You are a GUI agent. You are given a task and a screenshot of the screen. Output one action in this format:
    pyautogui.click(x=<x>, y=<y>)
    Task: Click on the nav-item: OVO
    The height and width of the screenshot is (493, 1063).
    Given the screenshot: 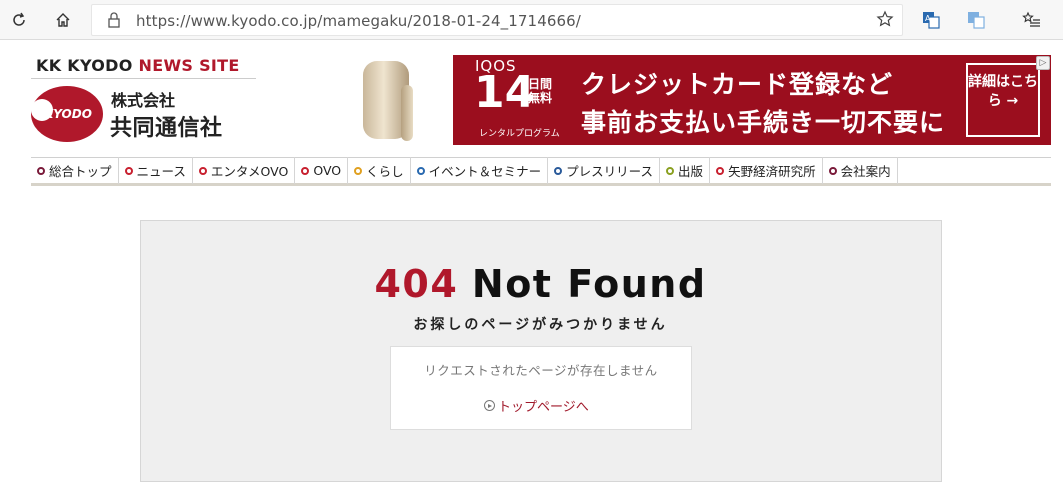 What is the action you would take?
    pyautogui.click(x=322, y=170)
    